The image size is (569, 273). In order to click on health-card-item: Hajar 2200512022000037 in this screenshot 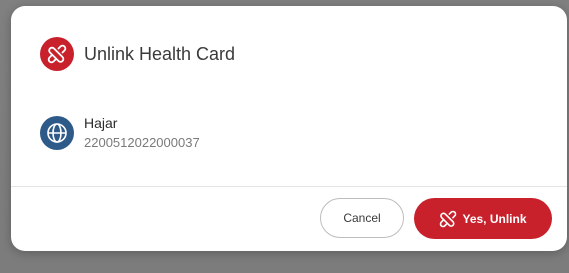, I will do `click(120, 133)`.